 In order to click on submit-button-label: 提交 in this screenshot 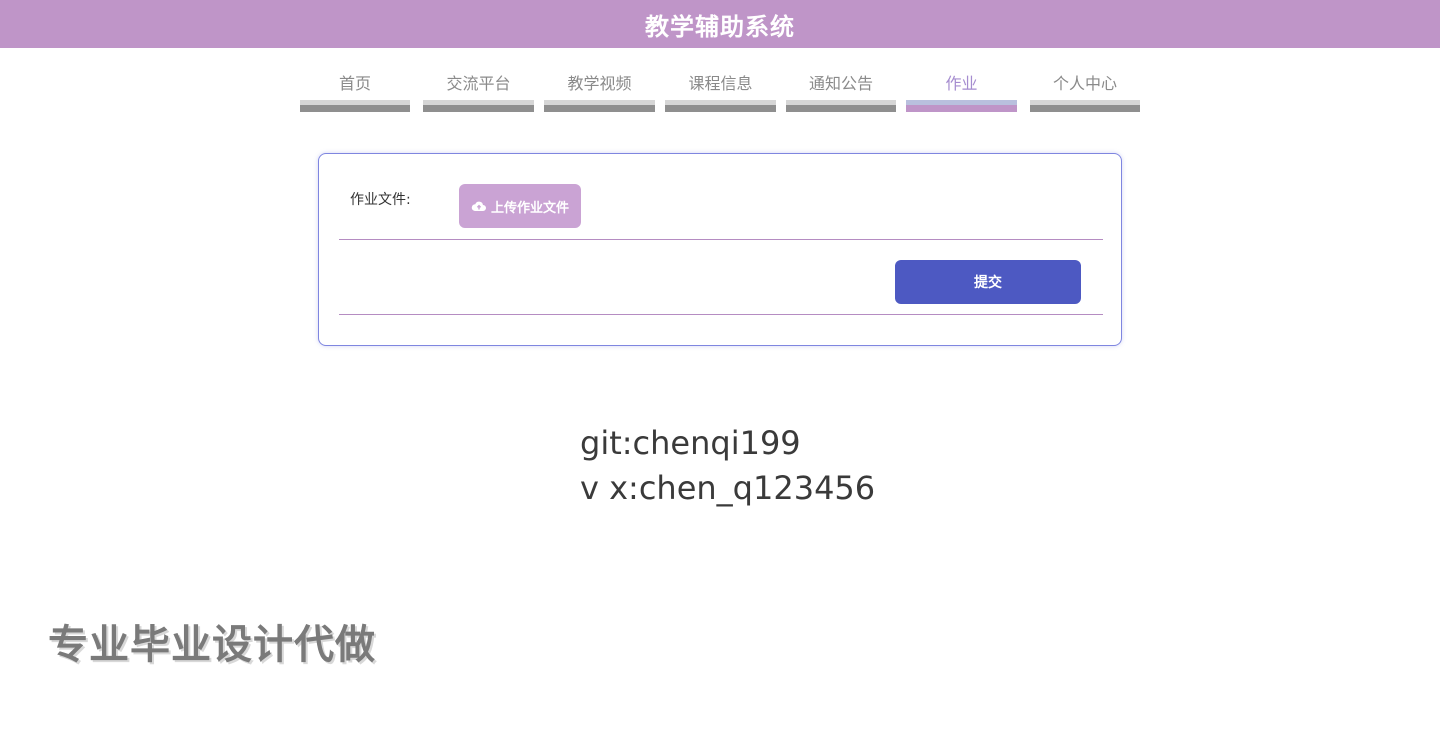, I will do `click(988, 283)`.